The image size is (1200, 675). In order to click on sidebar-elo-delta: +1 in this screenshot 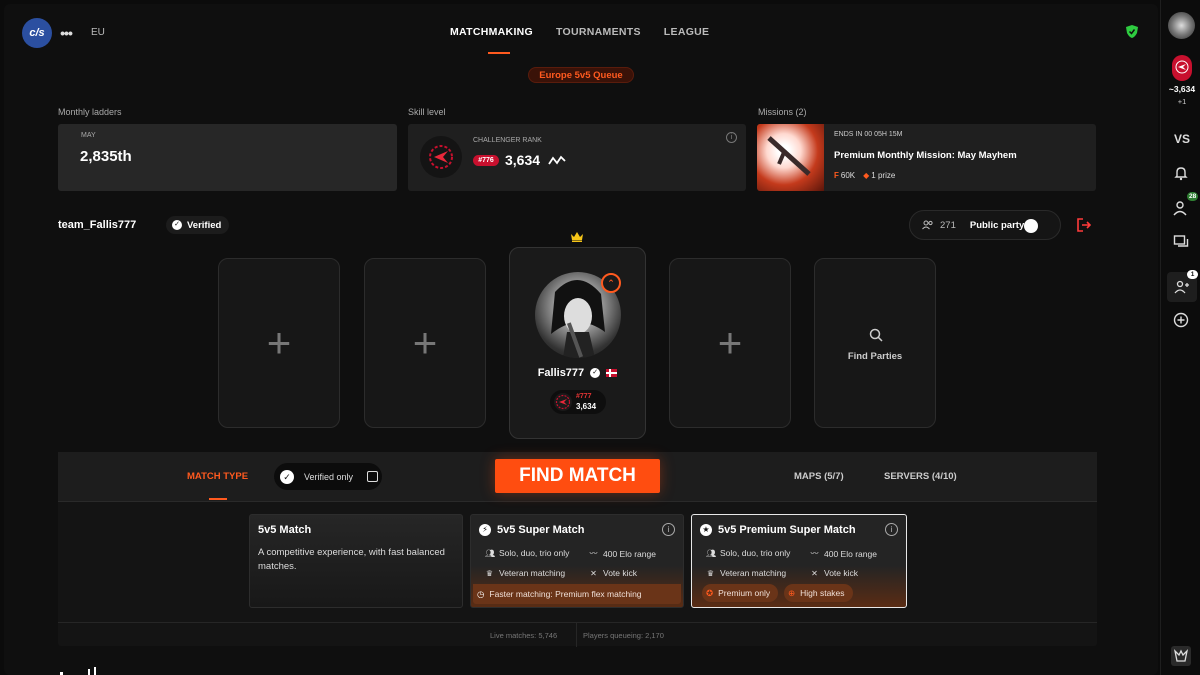, I will do `click(1182, 101)`.